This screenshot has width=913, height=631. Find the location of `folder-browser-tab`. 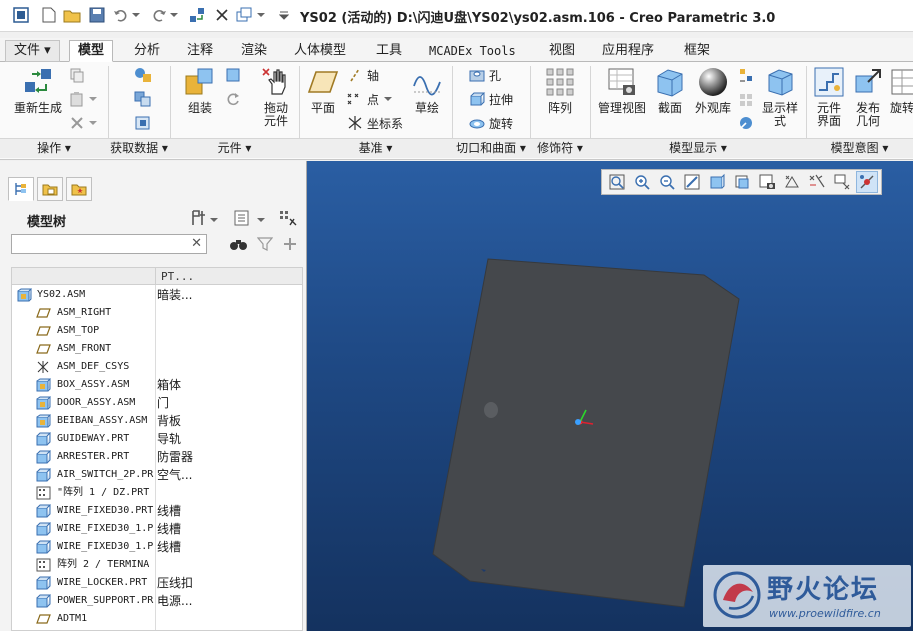

folder-browser-tab is located at coordinates (50, 189).